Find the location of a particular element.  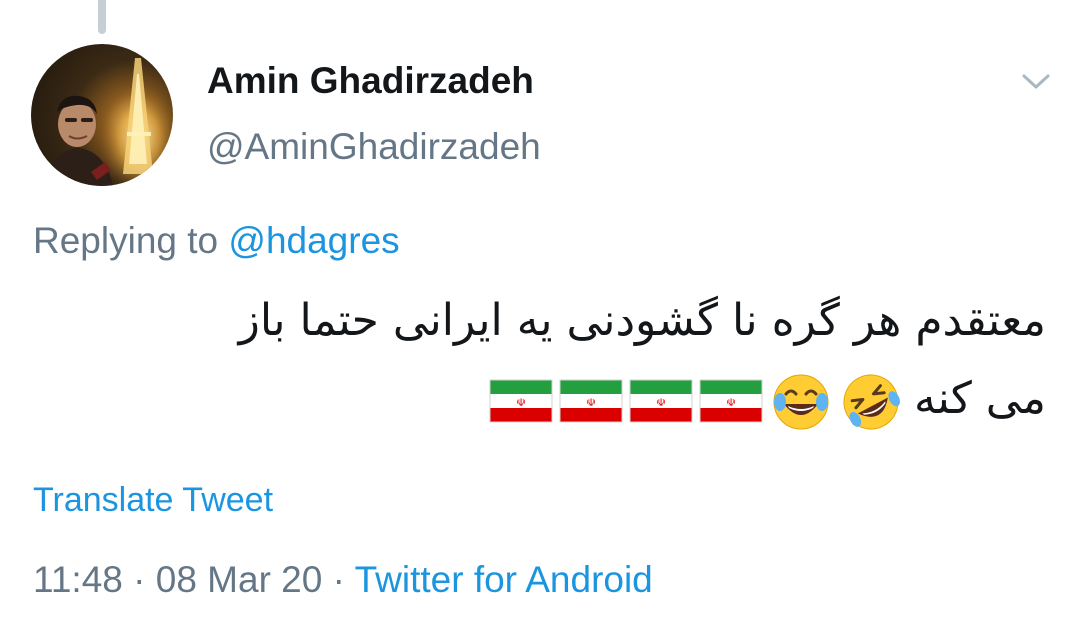

replying-to-label: Replying to is located at coordinates (126, 240).